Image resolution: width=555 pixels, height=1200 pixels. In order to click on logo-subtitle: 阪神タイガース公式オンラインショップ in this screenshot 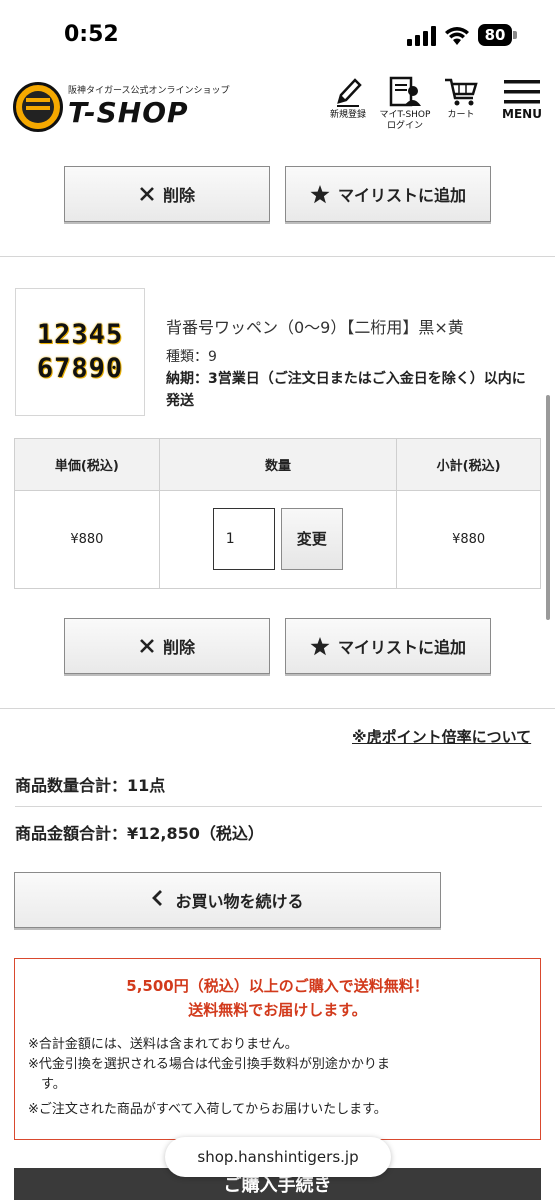, I will do `click(149, 91)`.